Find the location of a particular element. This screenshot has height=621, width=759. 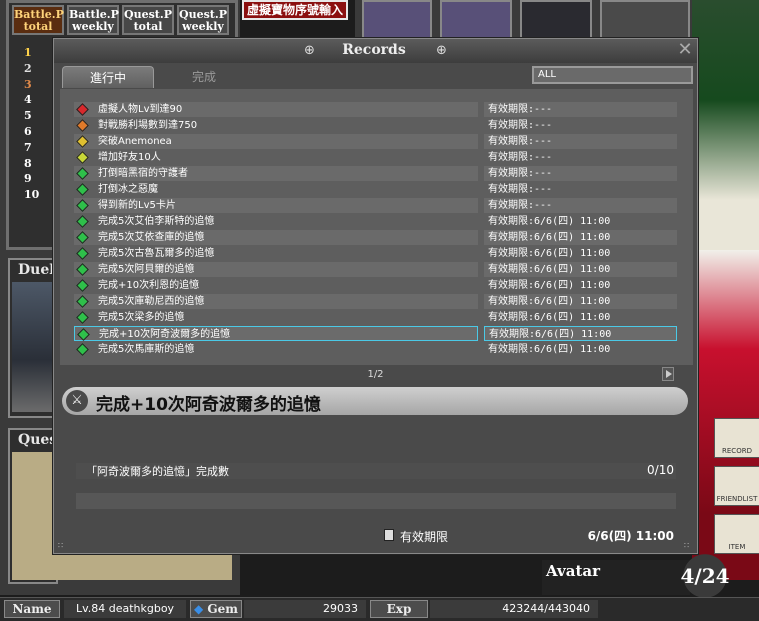

tab-battle-weekly: Battle.P weekly is located at coordinates (93, 20).